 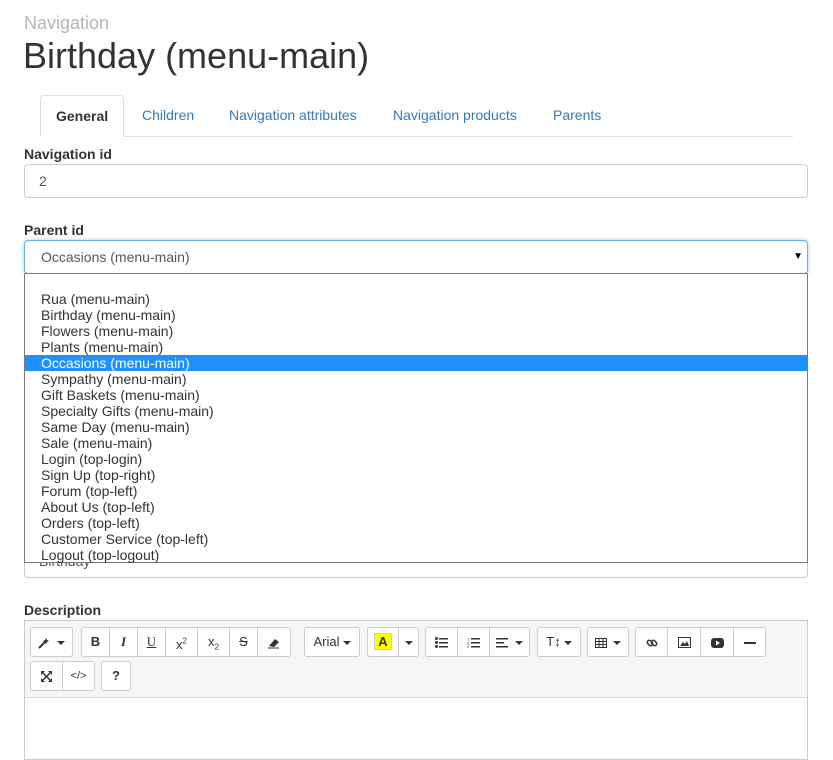 I want to click on eraser-icon, so click(x=274, y=641).